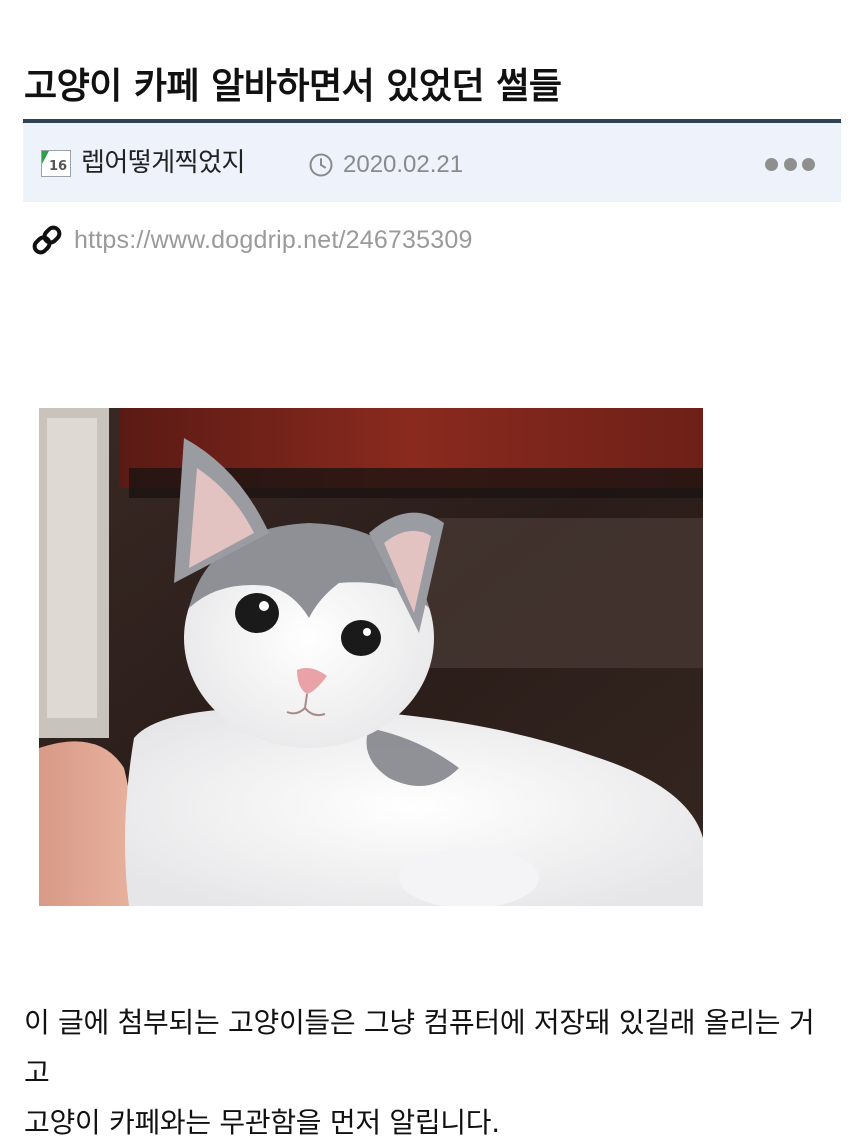  I want to click on author-name: 렙어떻게찍었지, so click(163, 163).